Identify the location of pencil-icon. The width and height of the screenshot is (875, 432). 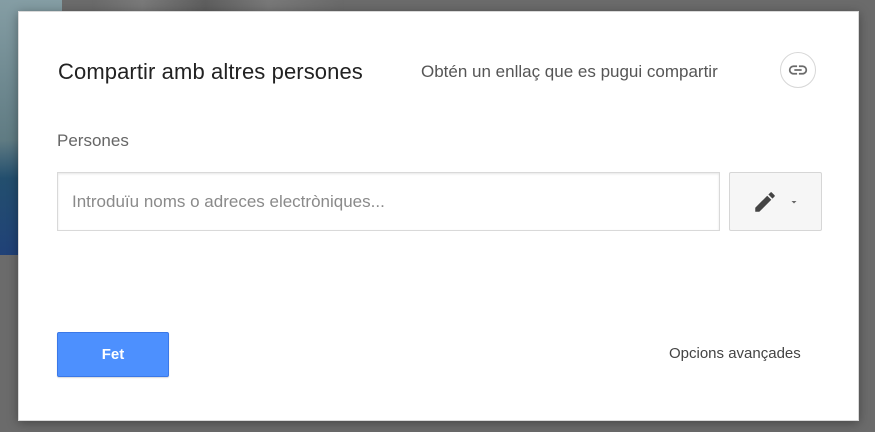
(765, 202).